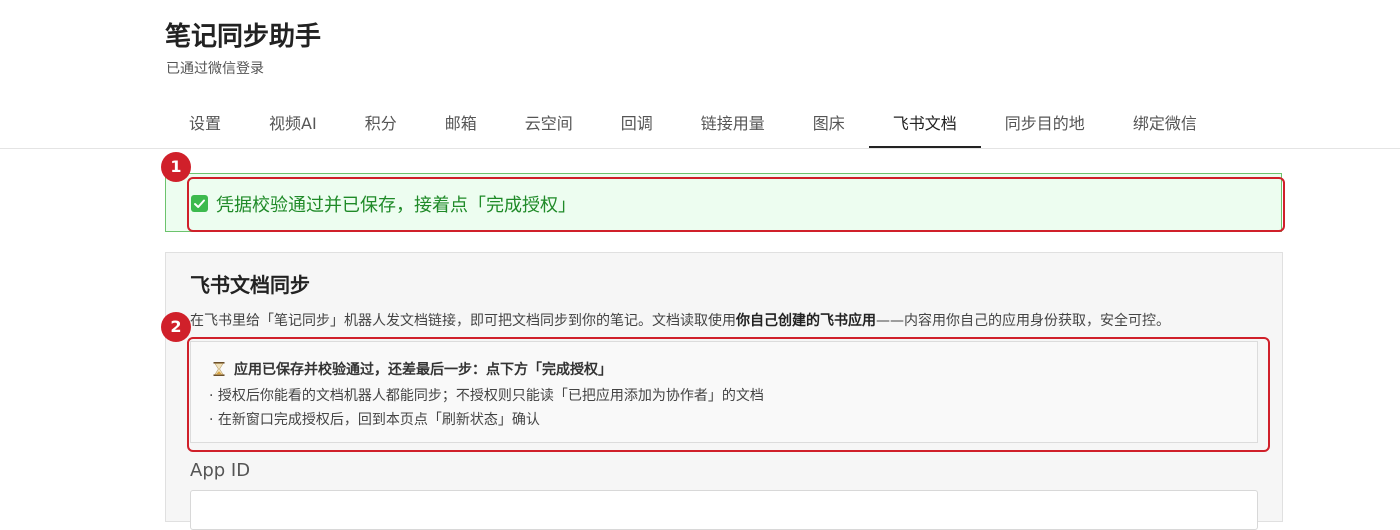 This screenshot has width=1400, height=530. What do you see at coordinates (1045, 126) in the screenshot?
I see `tab-sync-destination: 同步目的地` at bounding box center [1045, 126].